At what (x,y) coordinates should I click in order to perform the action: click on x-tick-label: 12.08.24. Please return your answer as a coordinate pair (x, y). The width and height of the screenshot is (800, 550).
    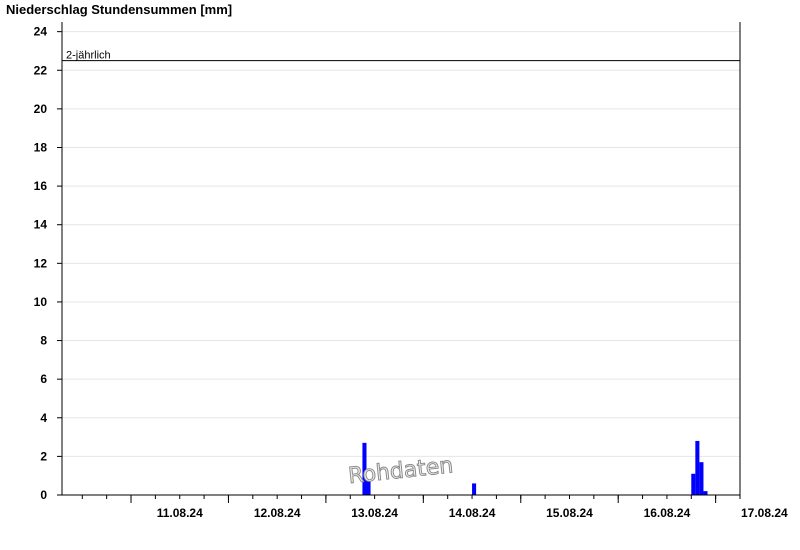
    Looking at the image, I should click on (277, 513).